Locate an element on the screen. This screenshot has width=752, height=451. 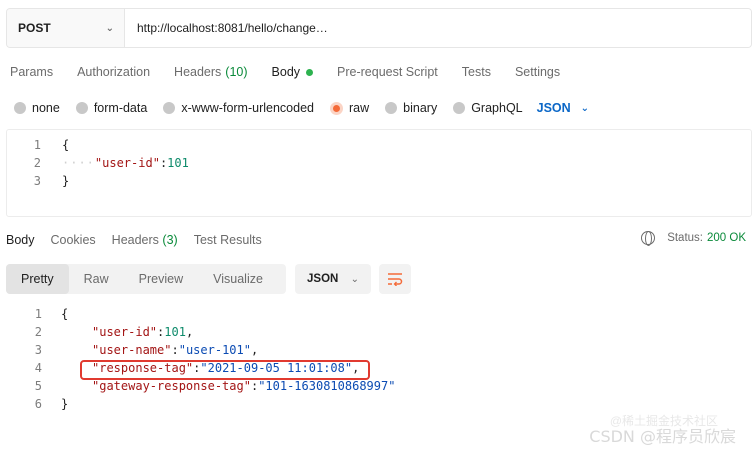
tab-authorization: Authorization is located at coordinates (113, 72).